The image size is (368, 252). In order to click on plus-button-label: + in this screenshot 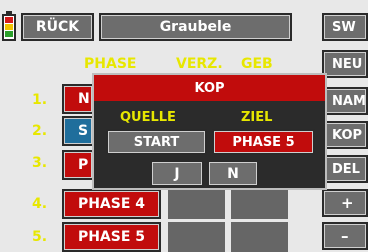, I will do `click(347, 203)`.